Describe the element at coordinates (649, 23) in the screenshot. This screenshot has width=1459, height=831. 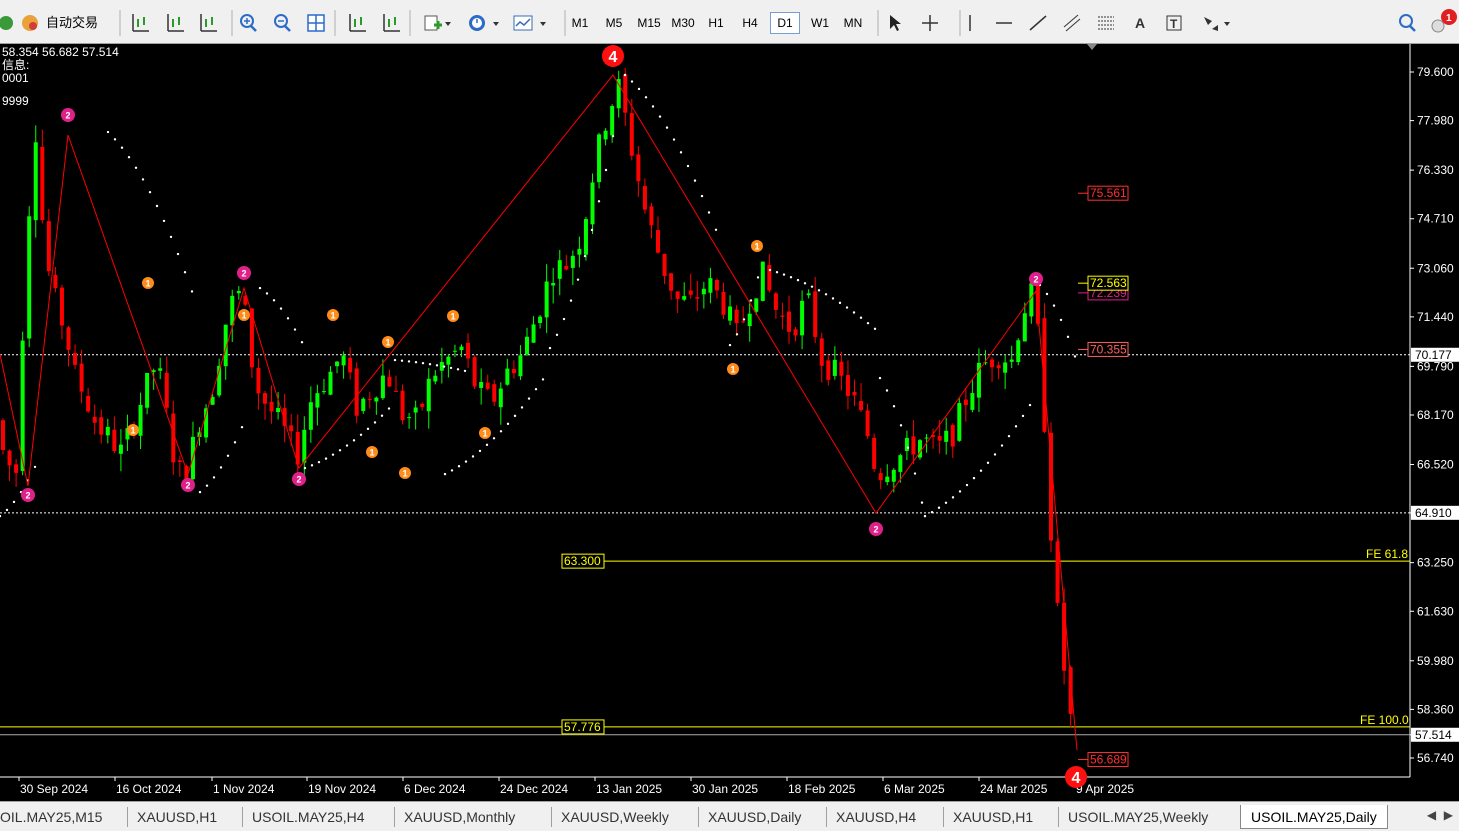
I see `timeframe-m15: M15` at that location.